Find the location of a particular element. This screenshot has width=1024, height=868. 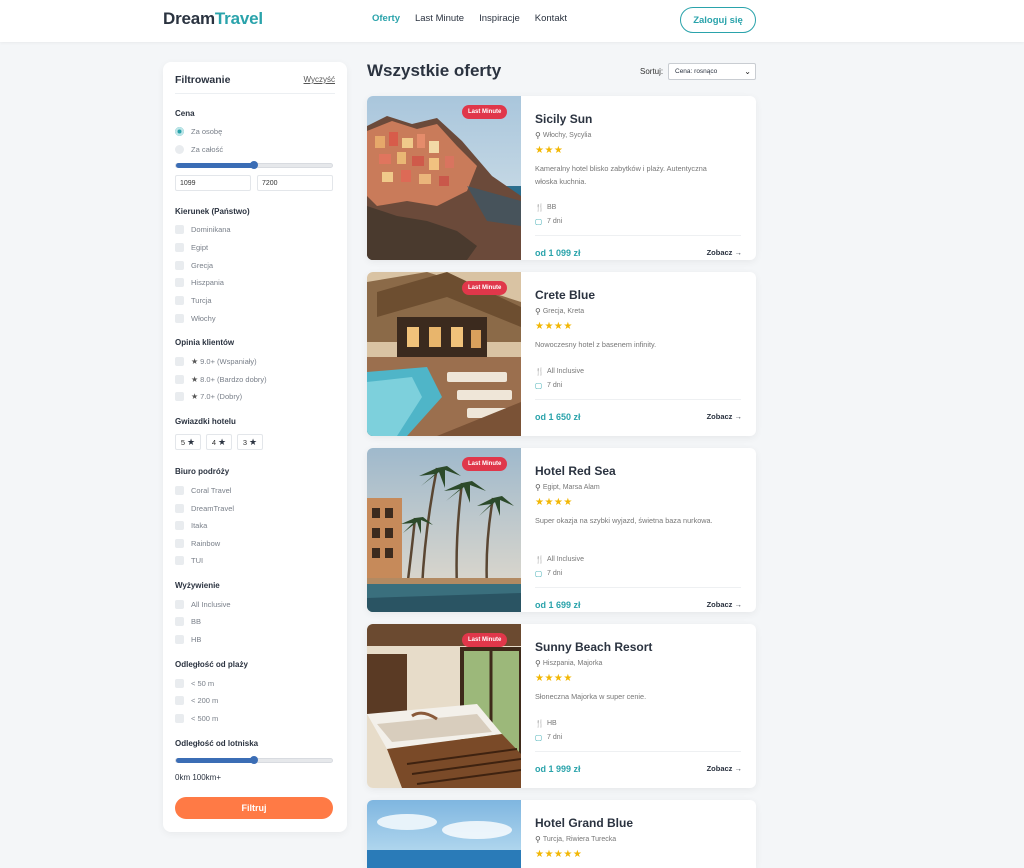

agency-option: Itaka is located at coordinates (191, 525).